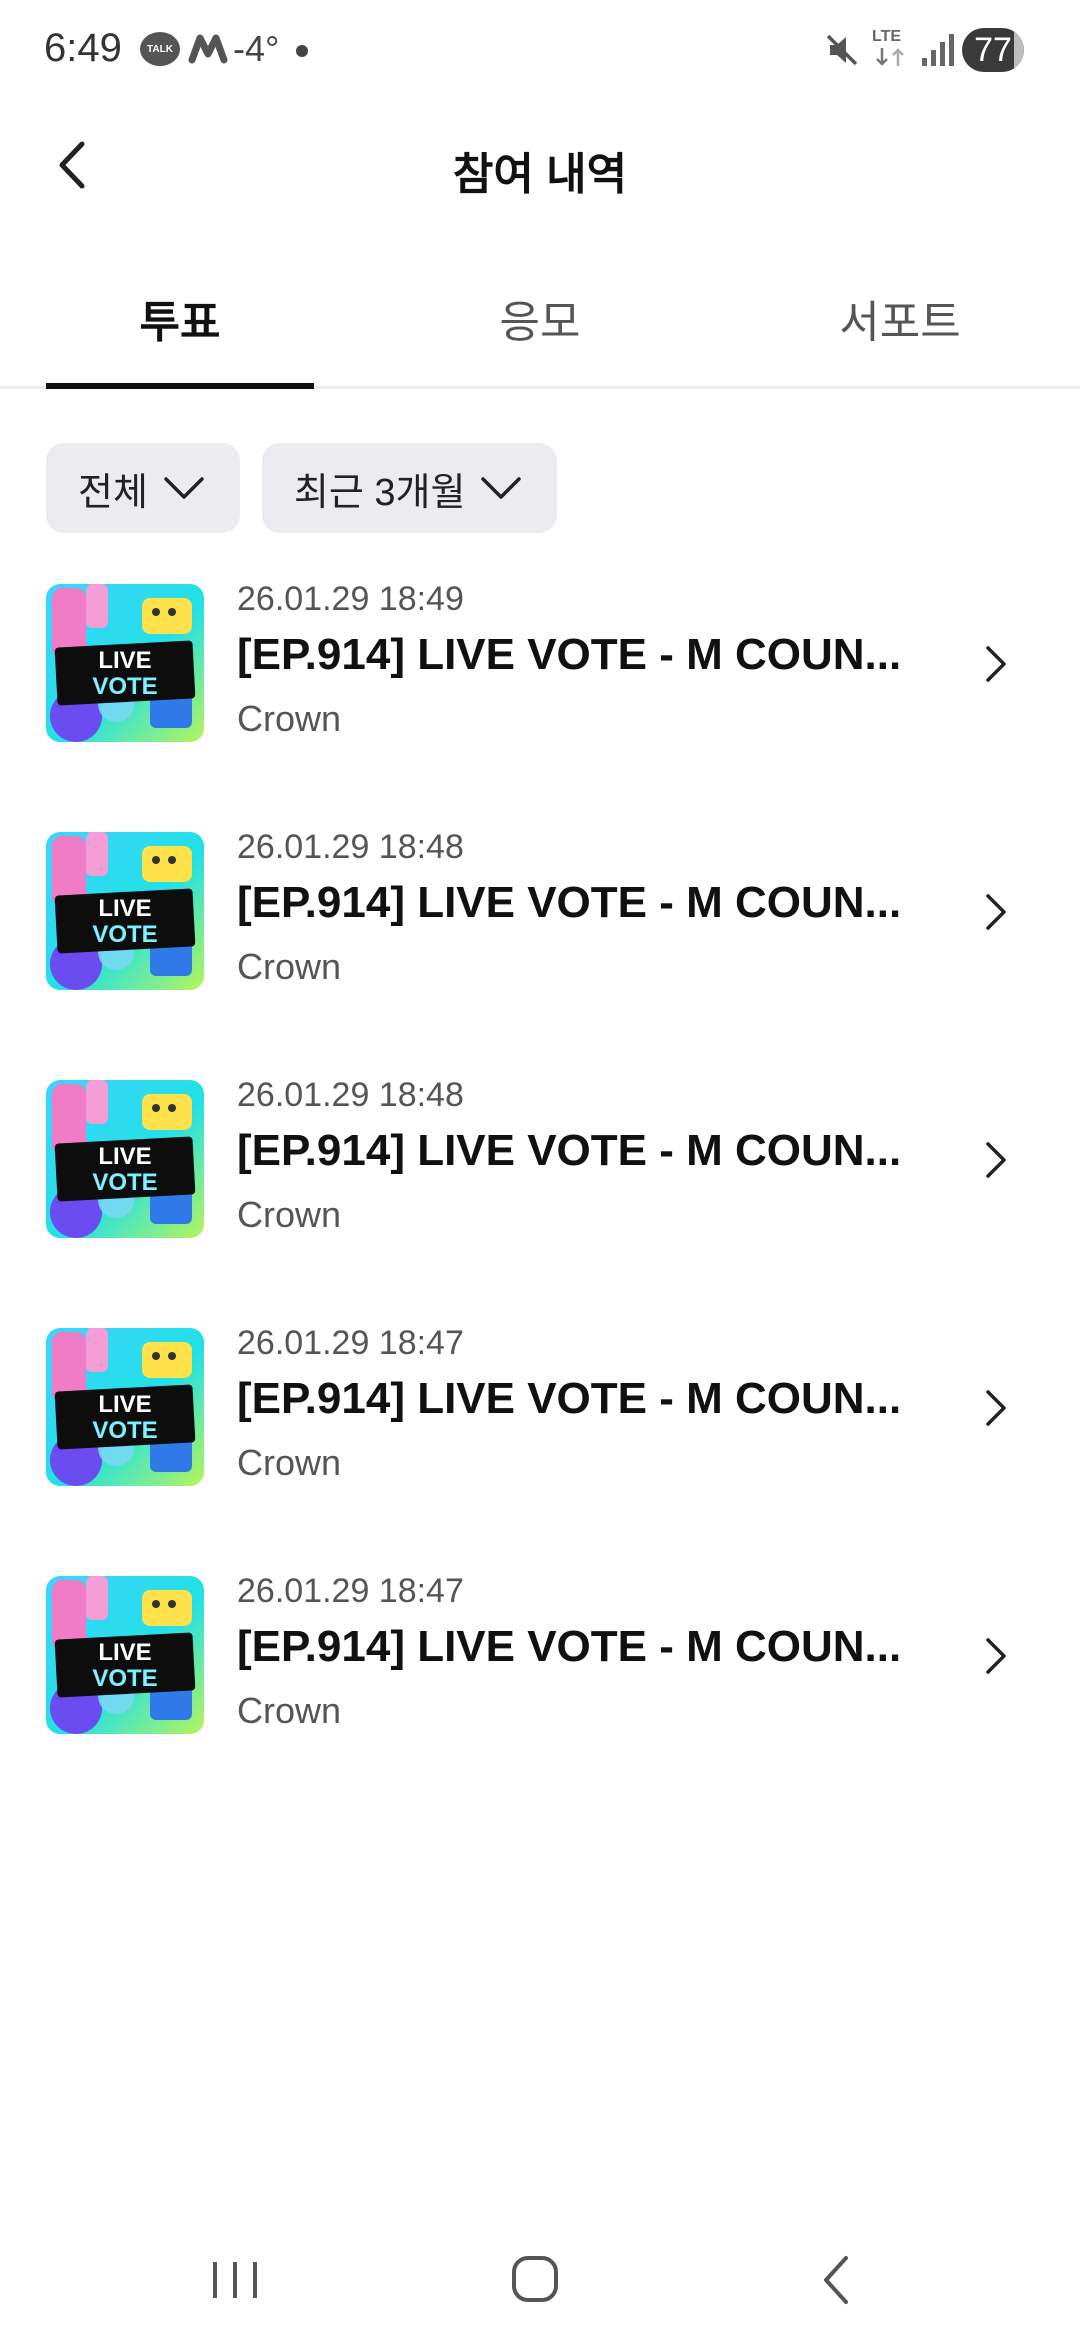 This screenshot has width=1080, height=2340. Describe the element at coordinates (160, 49) in the screenshot. I see `kakaotalk-icon: TALK` at that location.